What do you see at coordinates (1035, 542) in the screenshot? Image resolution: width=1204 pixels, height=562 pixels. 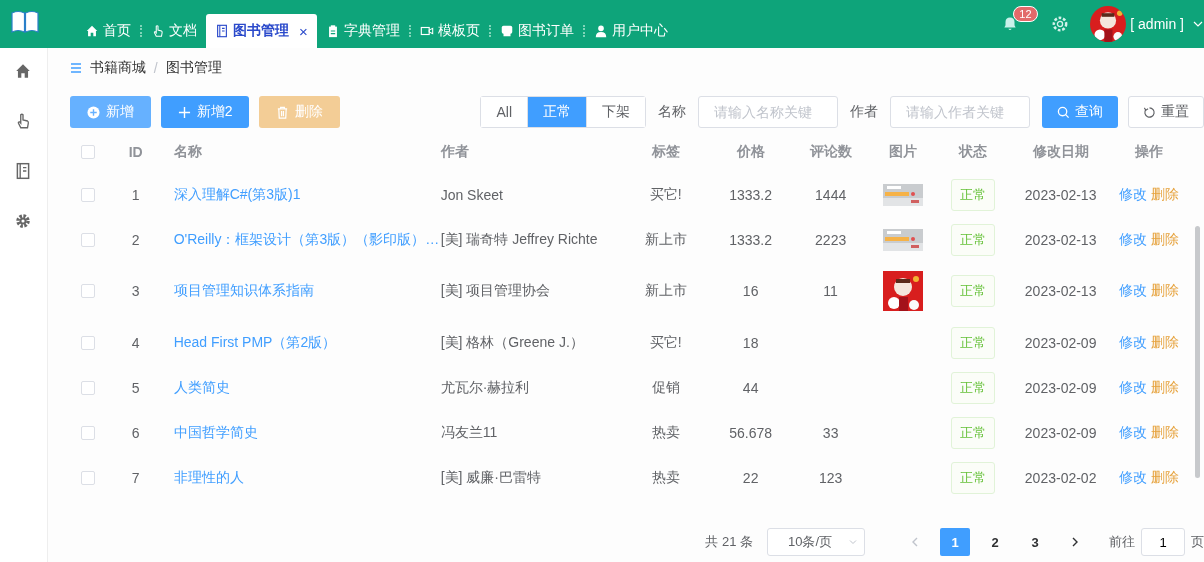 I see `page-button: 3` at bounding box center [1035, 542].